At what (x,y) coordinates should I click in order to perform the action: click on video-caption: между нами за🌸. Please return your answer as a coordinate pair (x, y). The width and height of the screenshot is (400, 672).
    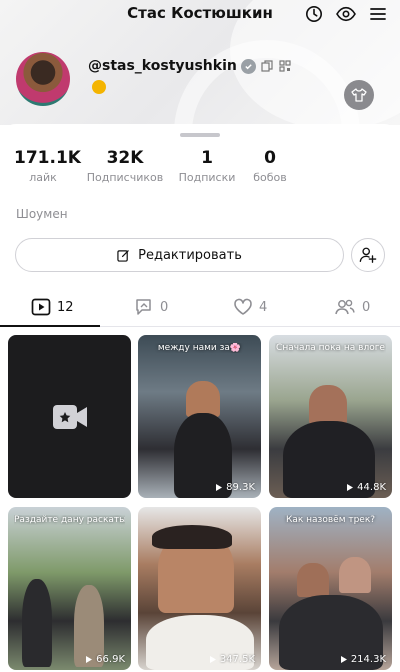
    Looking at the image, I should click on (199, 348).